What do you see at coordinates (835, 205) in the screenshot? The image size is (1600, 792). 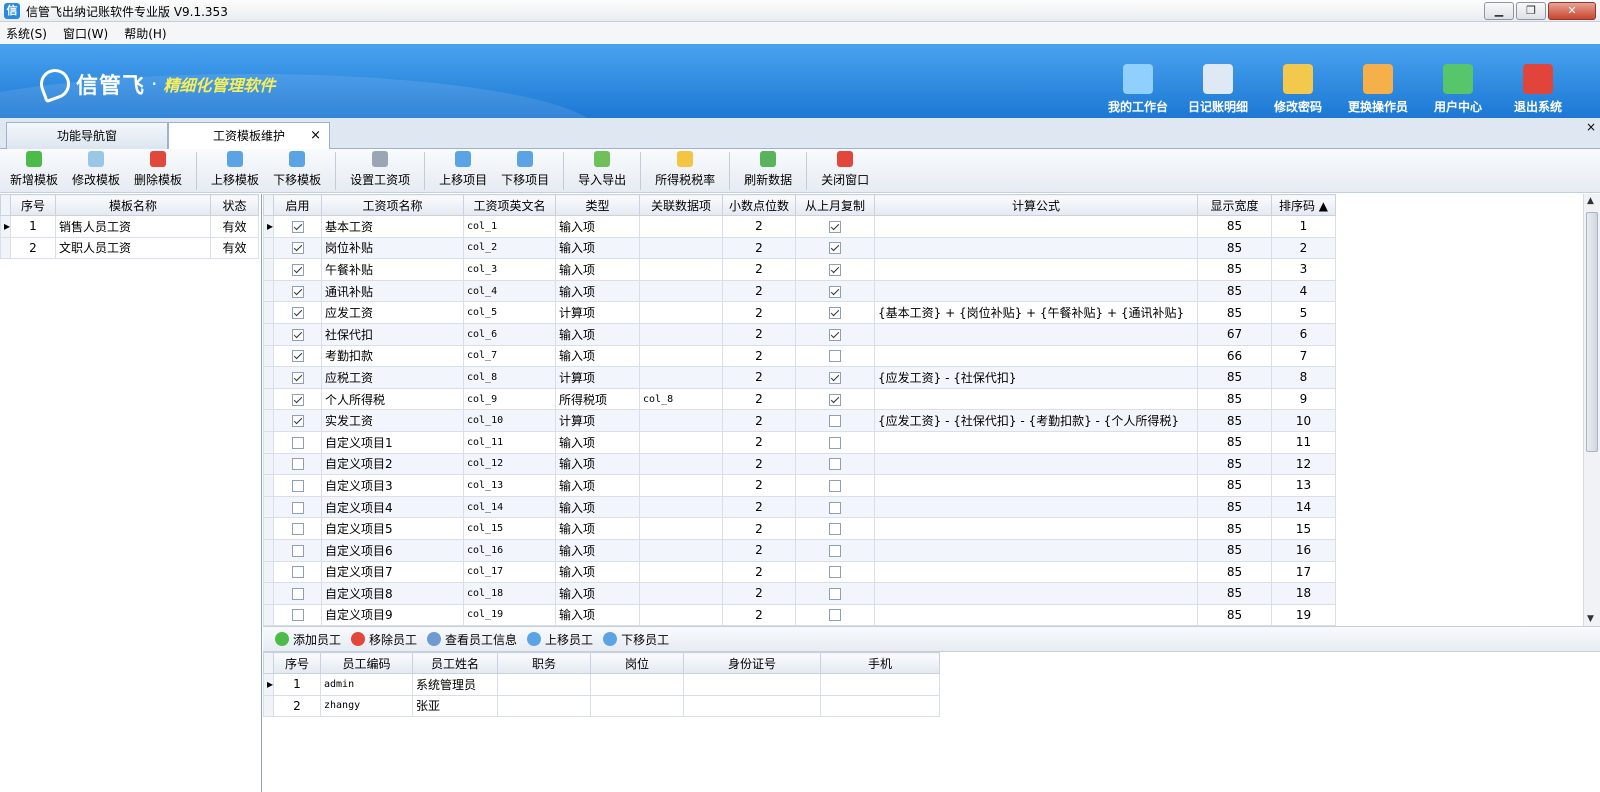 I see `column-header: 从上月复制` at bounding box center [835, 205].